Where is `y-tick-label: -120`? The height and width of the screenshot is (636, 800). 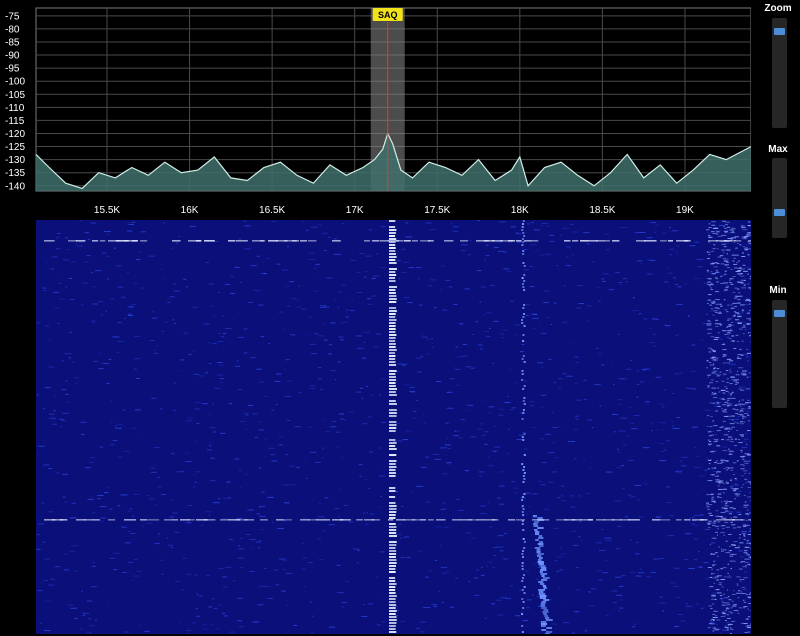 y-tick-label: -120 is located at coordinates (15, 134).